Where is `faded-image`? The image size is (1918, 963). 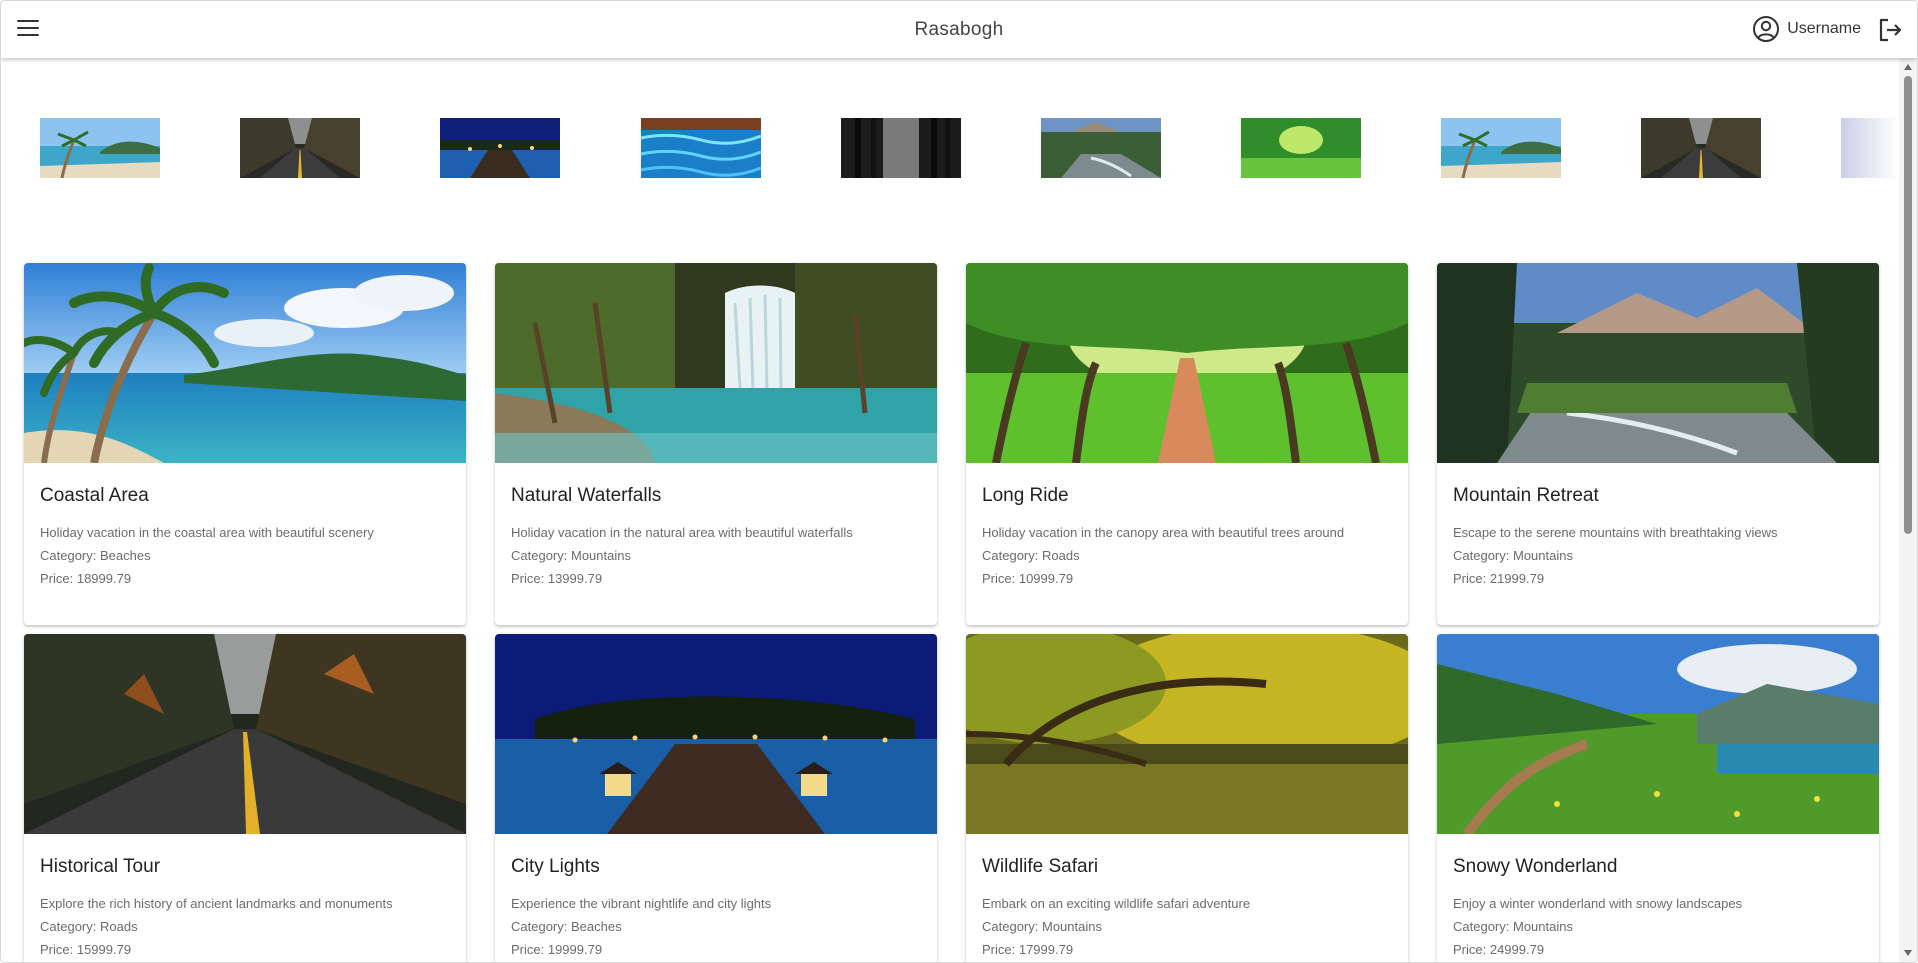
faded-image is located at coordinates (1870, 148).